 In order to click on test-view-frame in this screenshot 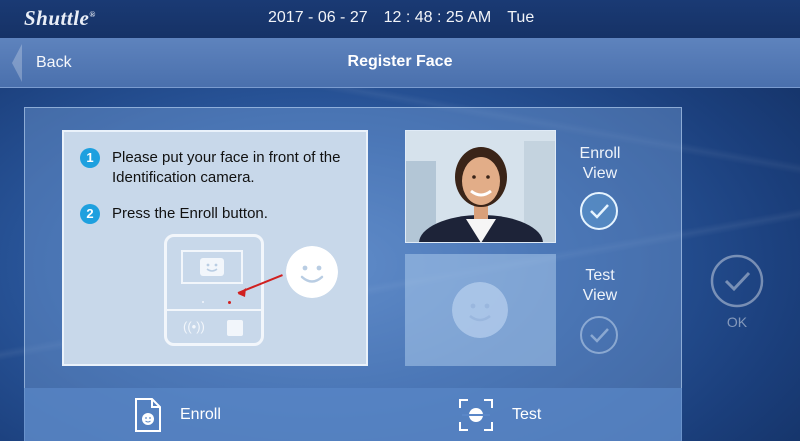, I will do `click(480, 310)`.